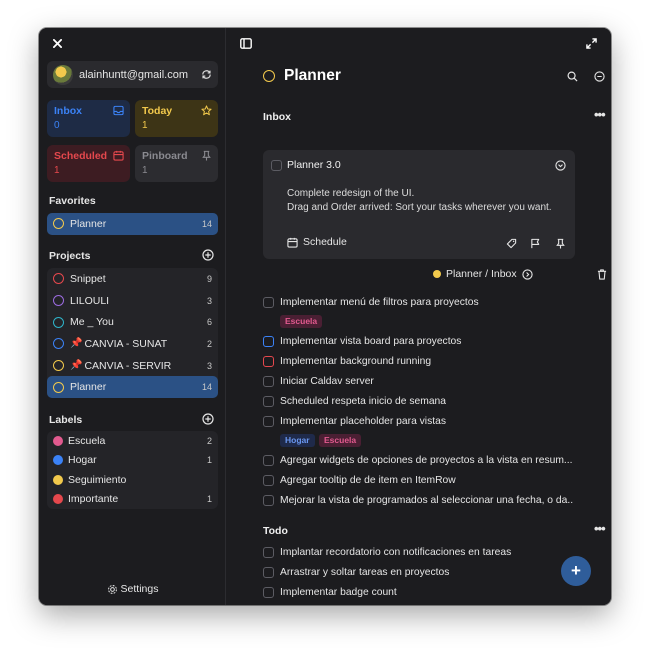 The height and width of the screenshot is (655, 650). Describe the element at coordinates (600, 528) in the screenshot. I see `todo-section-menu-icon: •••` at that location.